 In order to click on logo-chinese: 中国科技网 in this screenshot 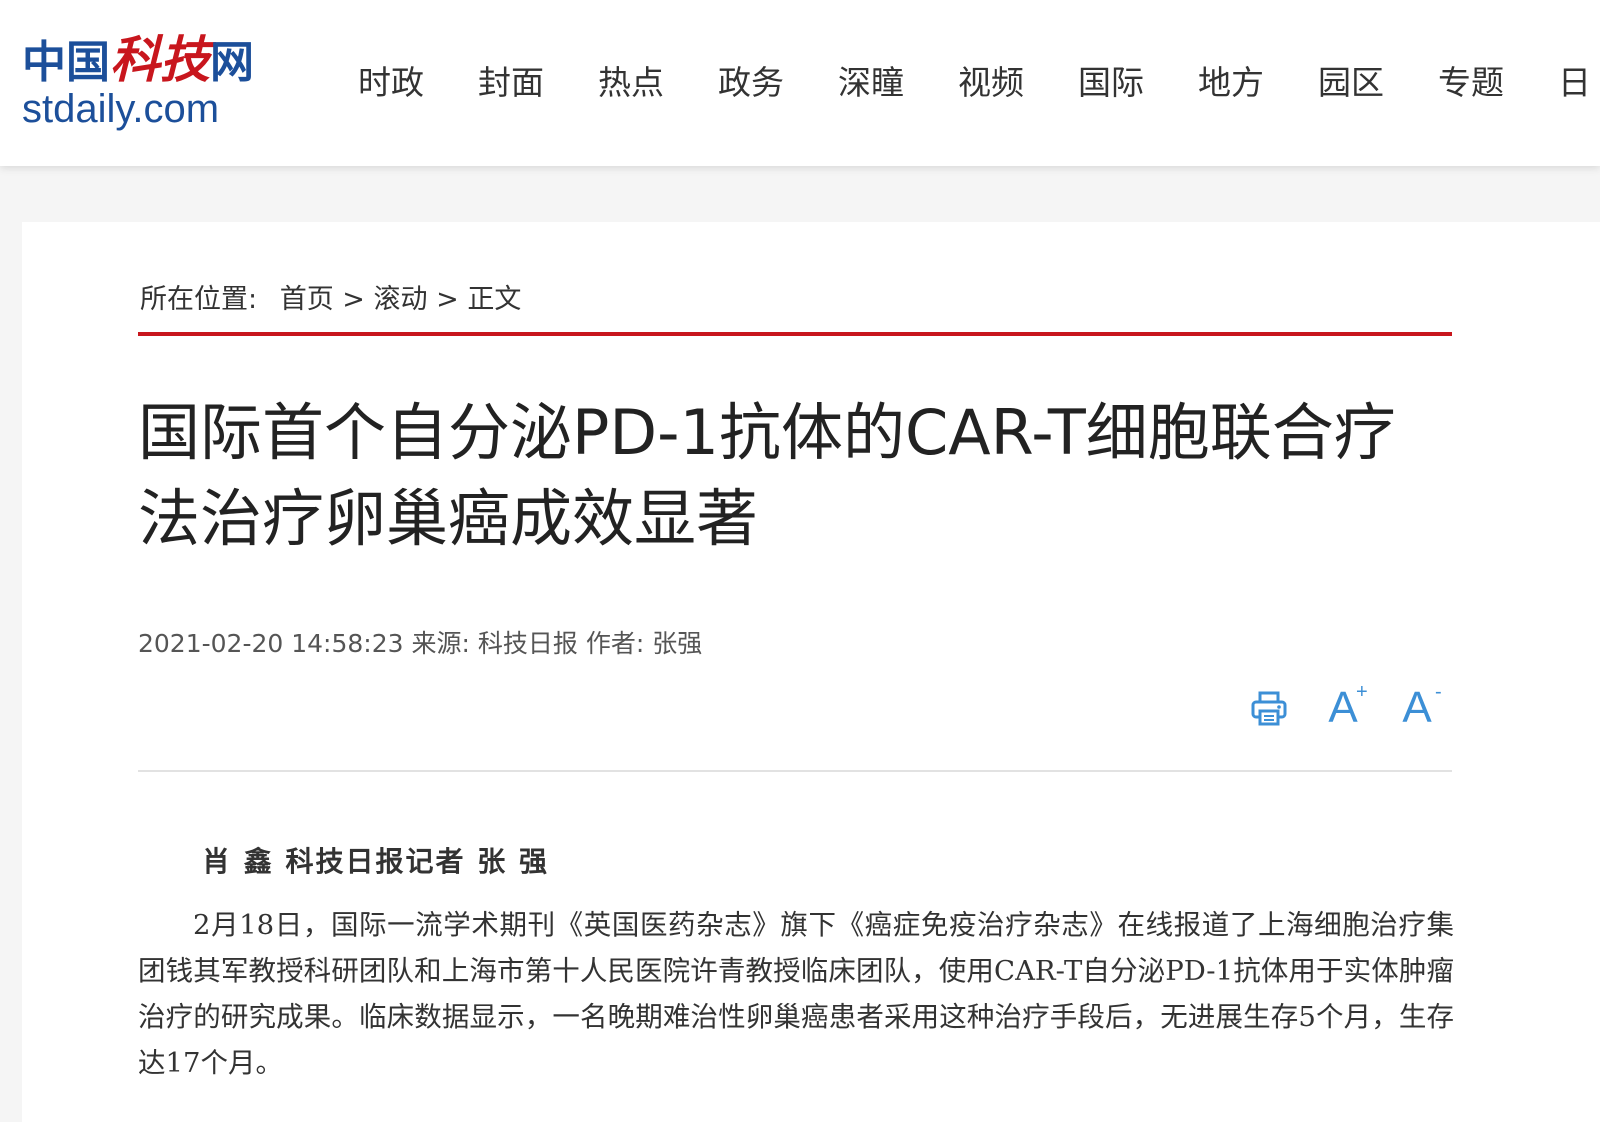, I will do `click(138, 61)`.